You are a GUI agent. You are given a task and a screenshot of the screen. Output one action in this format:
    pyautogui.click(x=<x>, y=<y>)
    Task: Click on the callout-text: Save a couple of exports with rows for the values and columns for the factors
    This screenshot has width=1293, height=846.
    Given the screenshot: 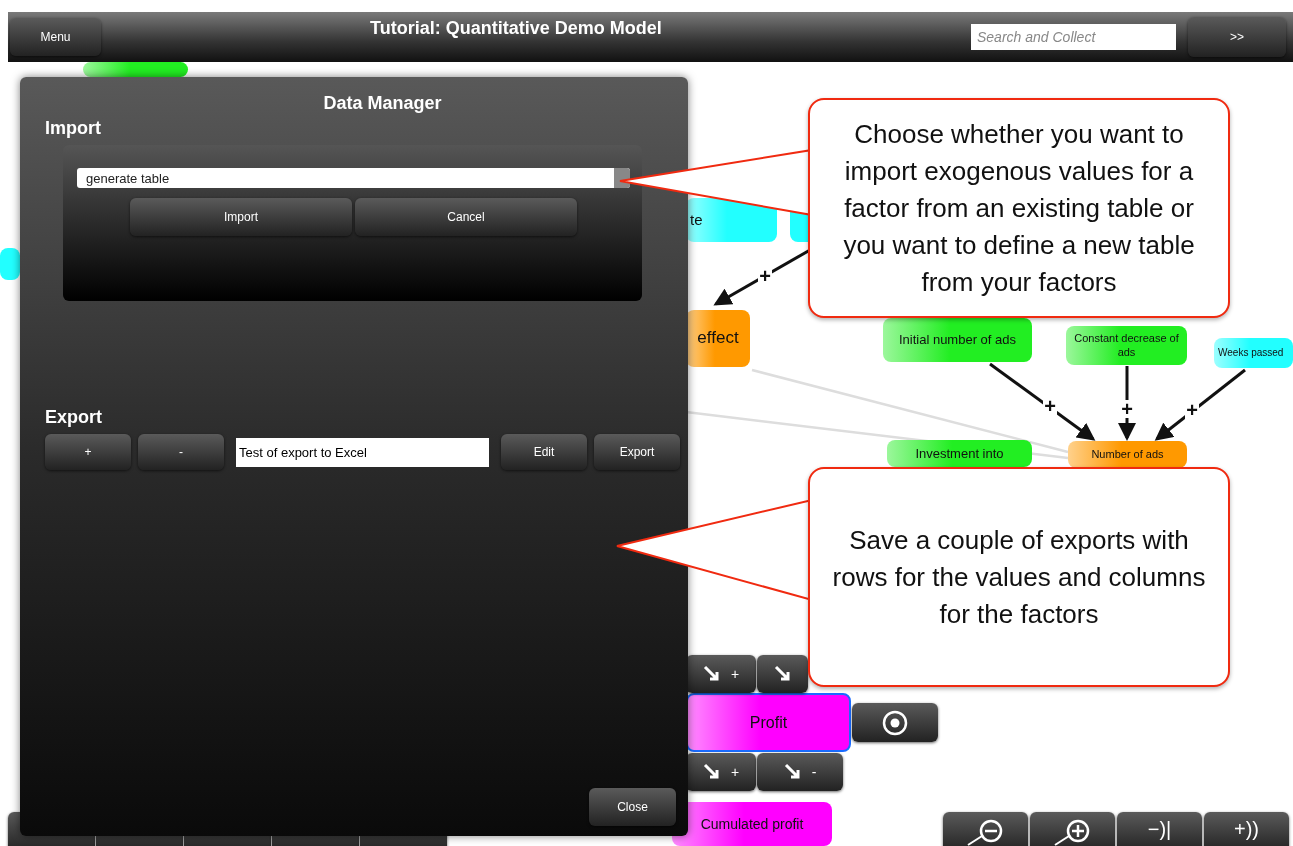 What is the action you would take?
    pyautogui.click(x=1019, y=577)
    